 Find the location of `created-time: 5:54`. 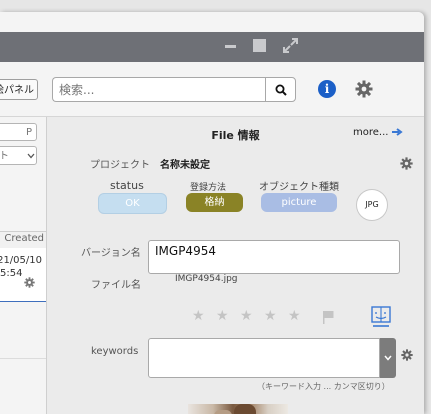

created-time: 5:54 is located at coordinates (11, 273).